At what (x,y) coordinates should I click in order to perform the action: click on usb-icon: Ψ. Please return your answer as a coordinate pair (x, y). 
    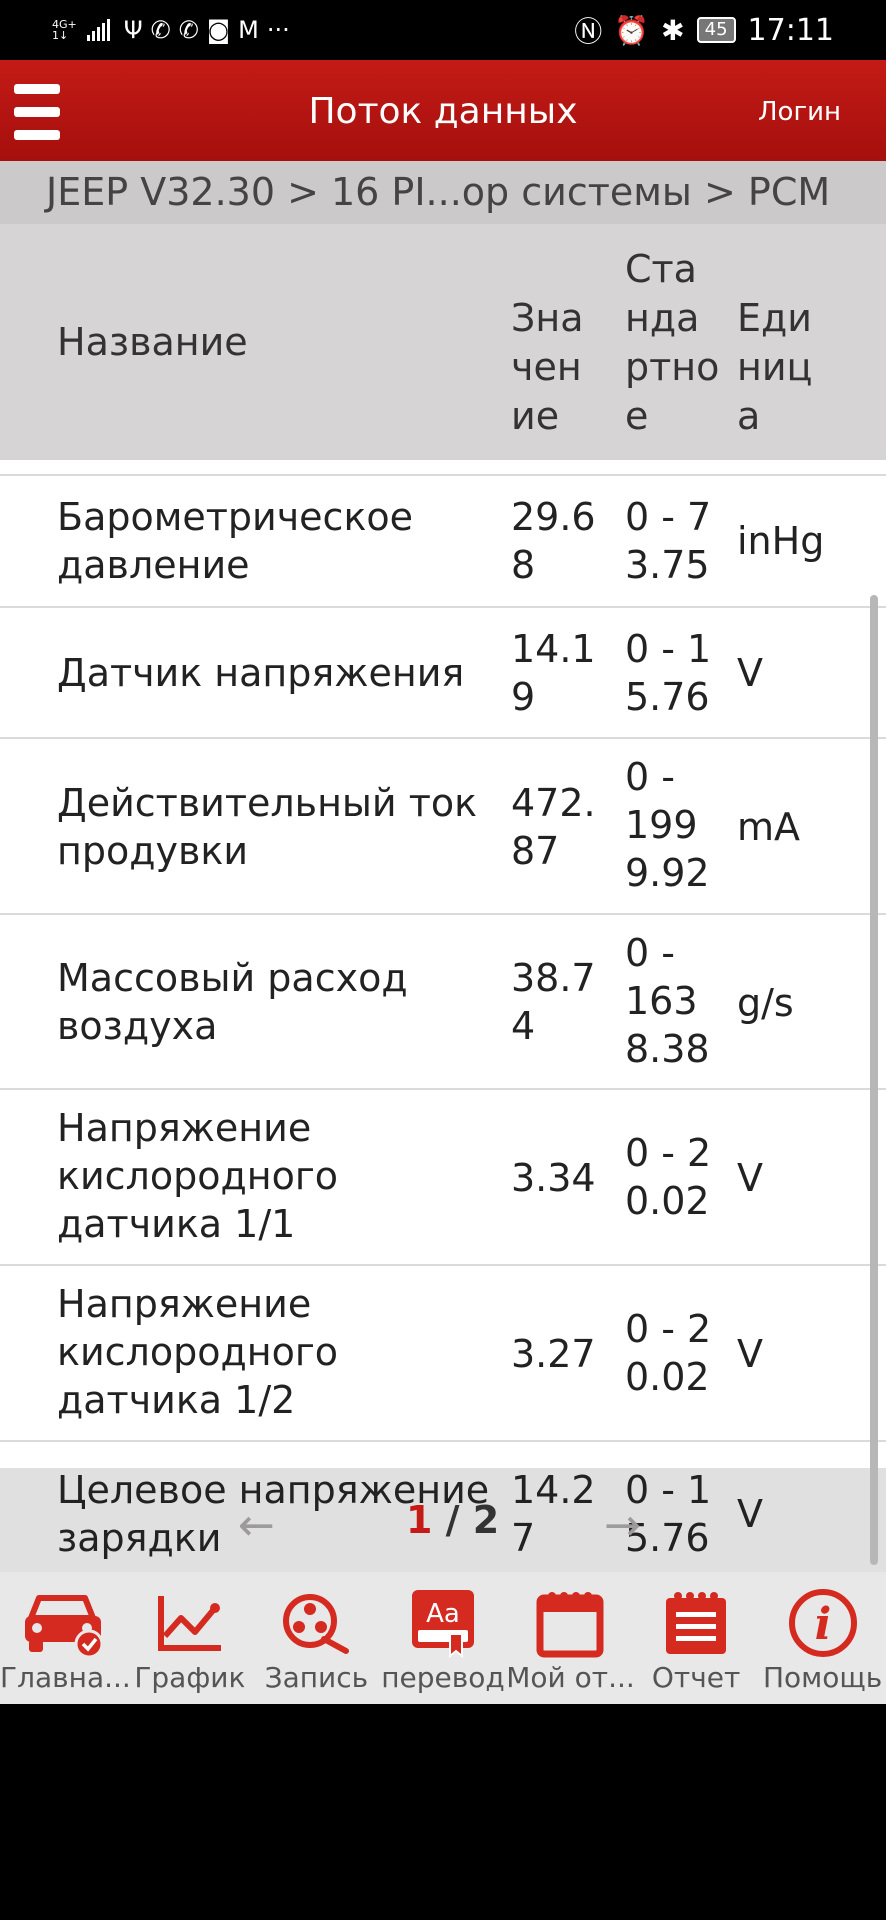
    Looking at the image, I should click on (133, 30).